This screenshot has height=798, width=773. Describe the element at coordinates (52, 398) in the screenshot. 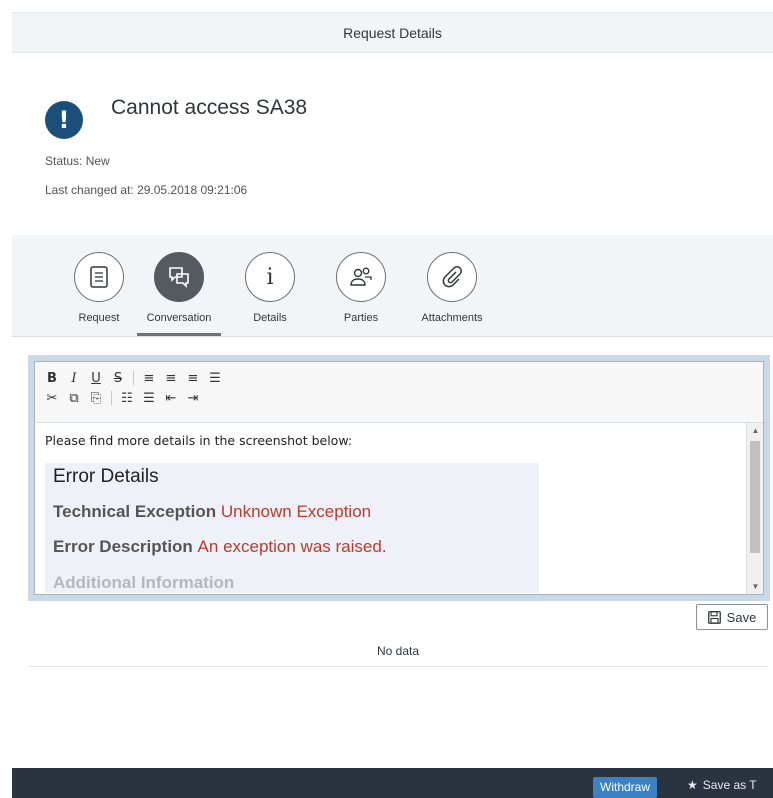

I see `cut-icon: ✂` at that location.